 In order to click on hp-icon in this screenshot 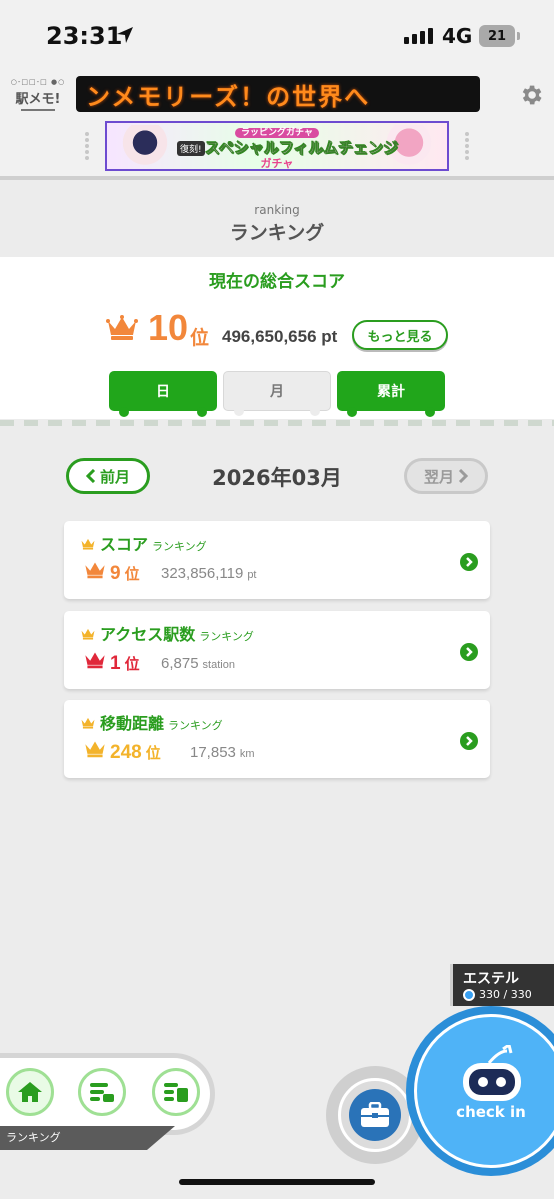, I will do `click(469, 994)`.